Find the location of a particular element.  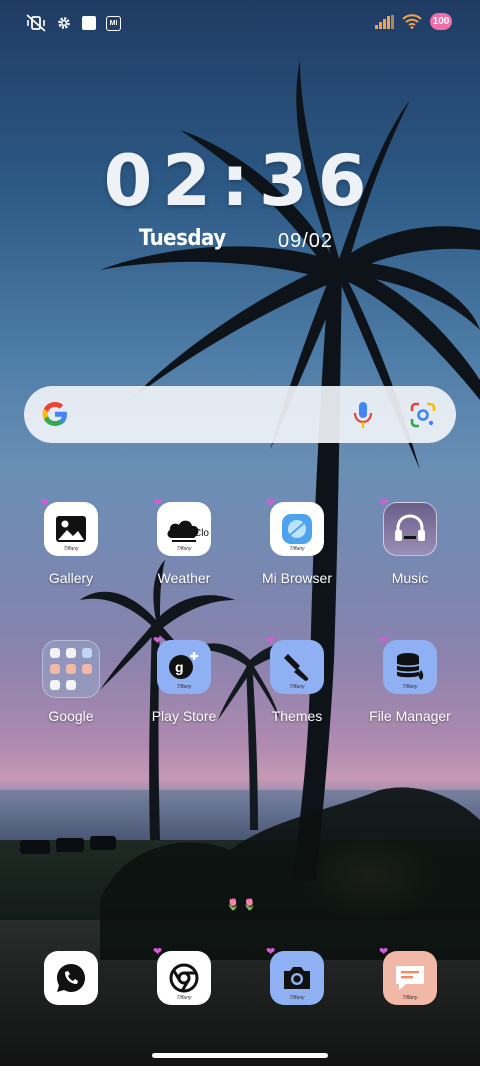

camera-icon: ❤ Tiffany is located at coordinates (295, 976).